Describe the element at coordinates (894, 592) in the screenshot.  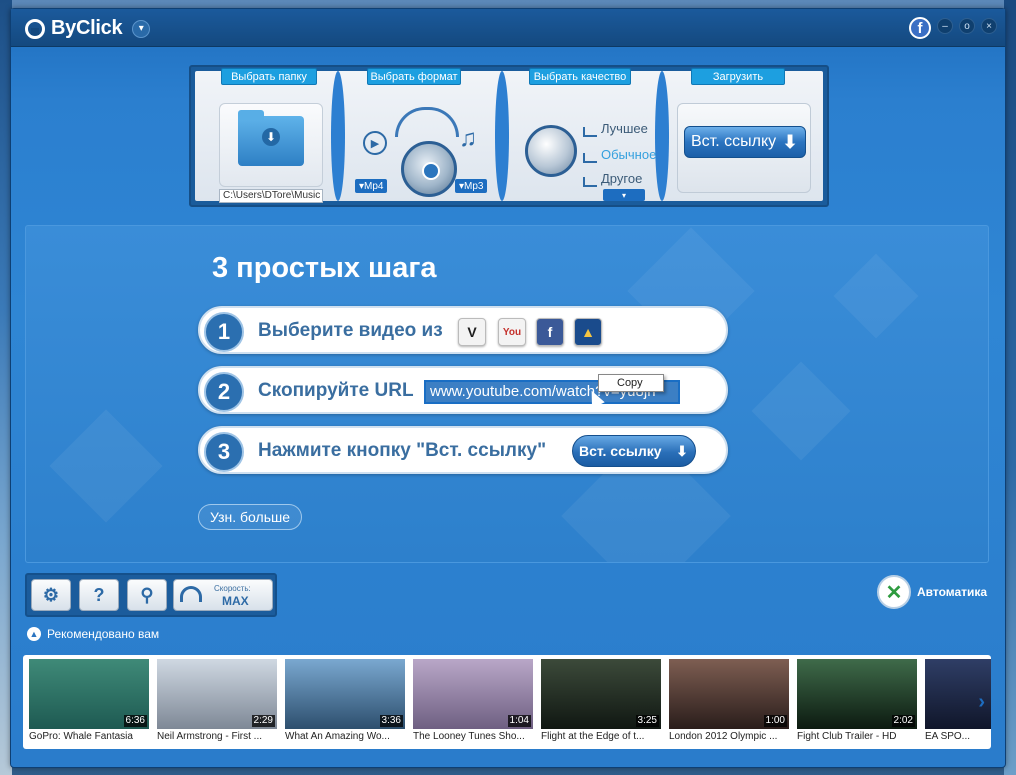
I see `auto-mode-icon: ✕` at that location.